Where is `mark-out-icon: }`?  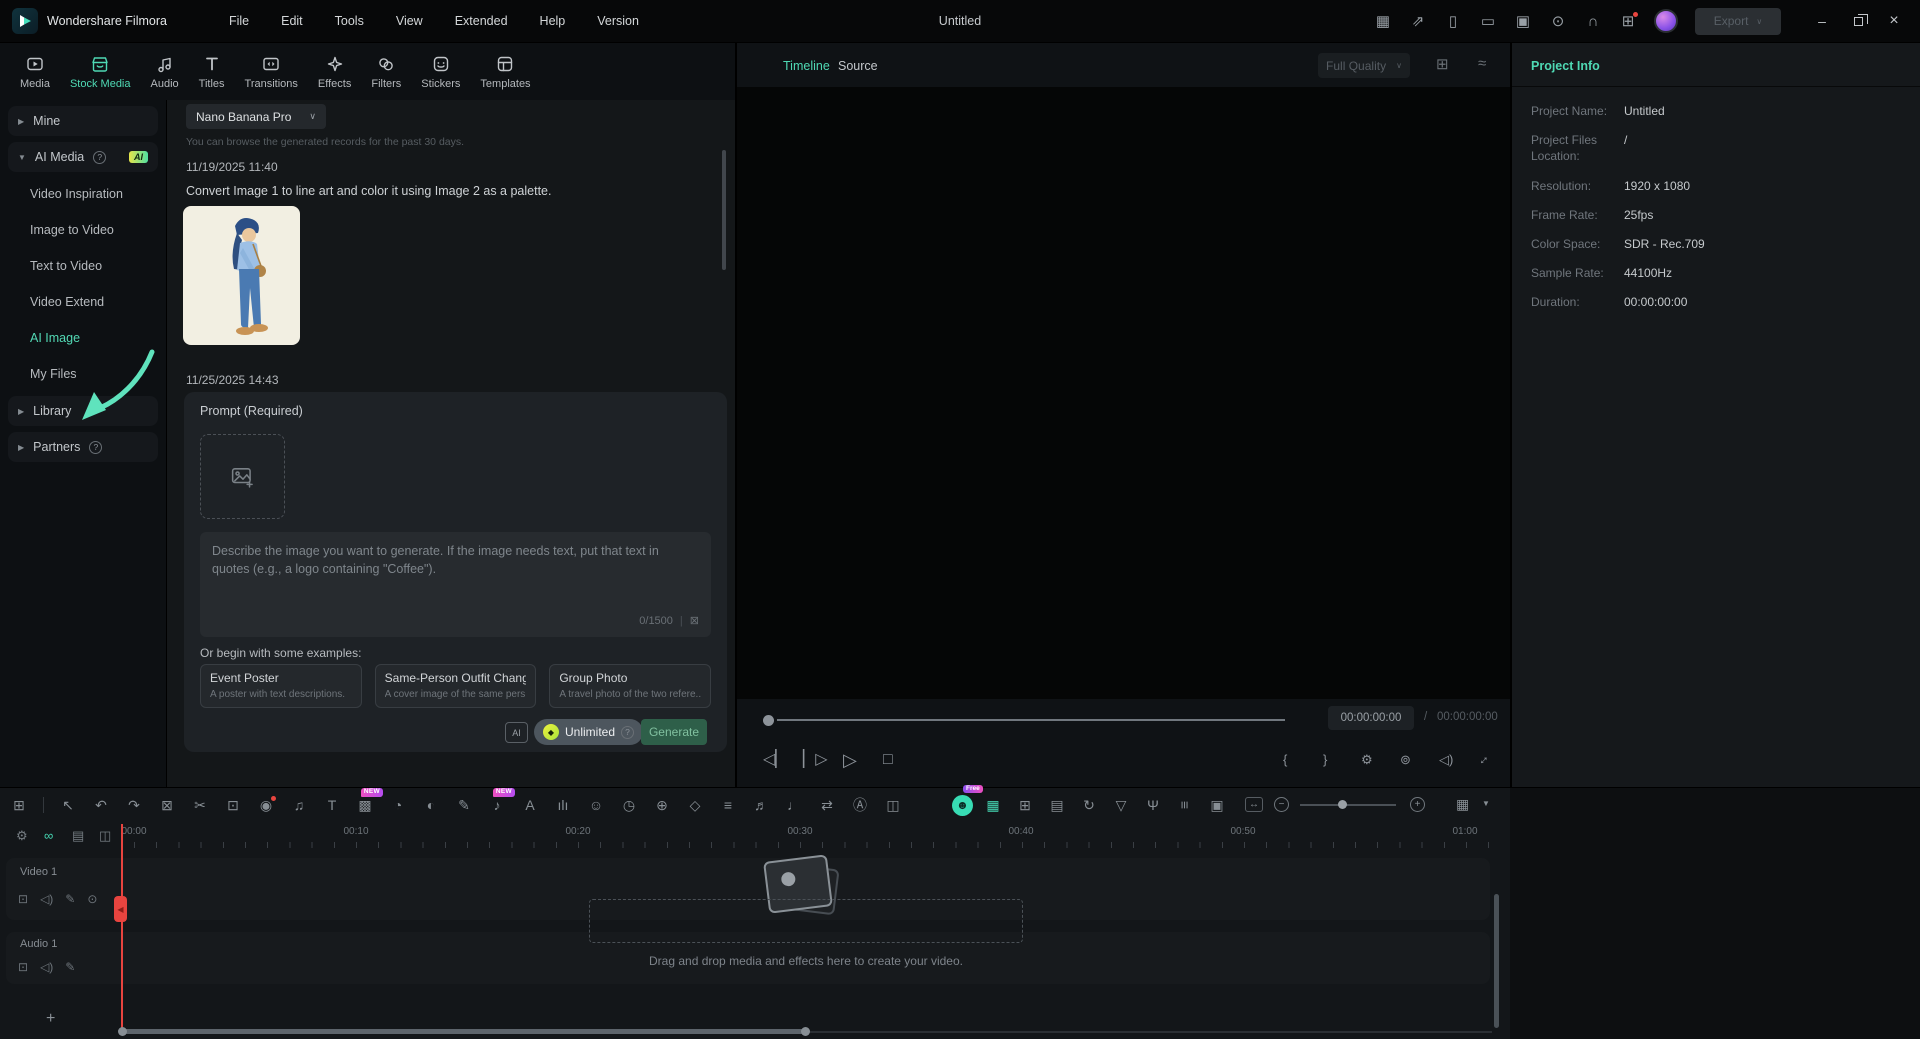
mark-out-icon: } is located at coordinates (1325, 760).